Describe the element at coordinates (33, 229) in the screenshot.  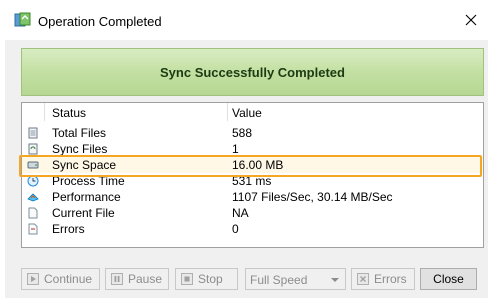
I see `errors-icon` at that location.